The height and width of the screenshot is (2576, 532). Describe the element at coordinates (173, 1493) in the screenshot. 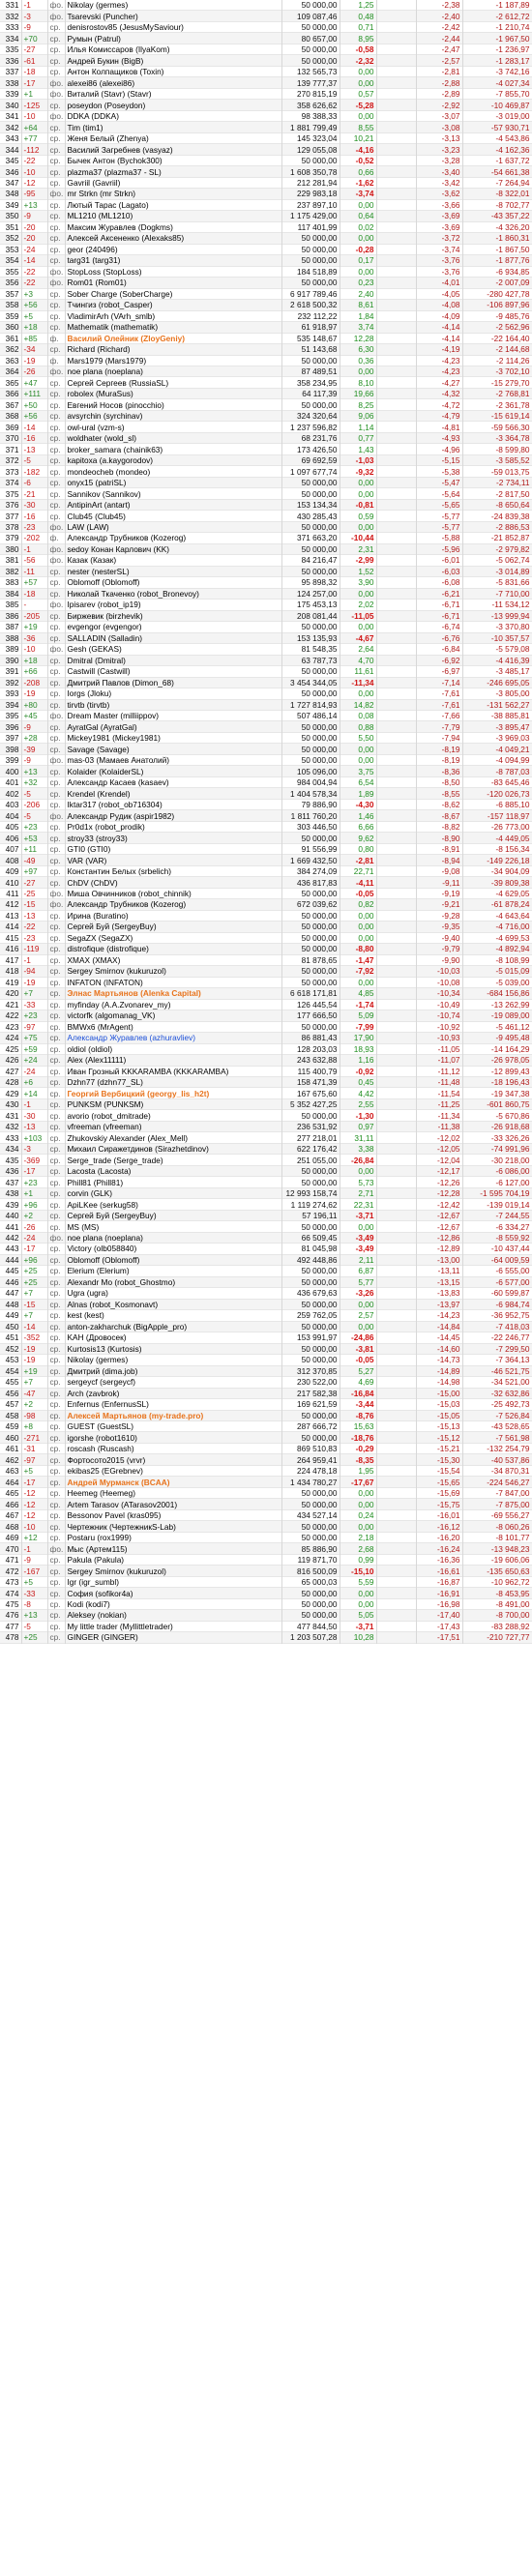

I see `cell-name: Heemeg (Heemeg)` at that location.